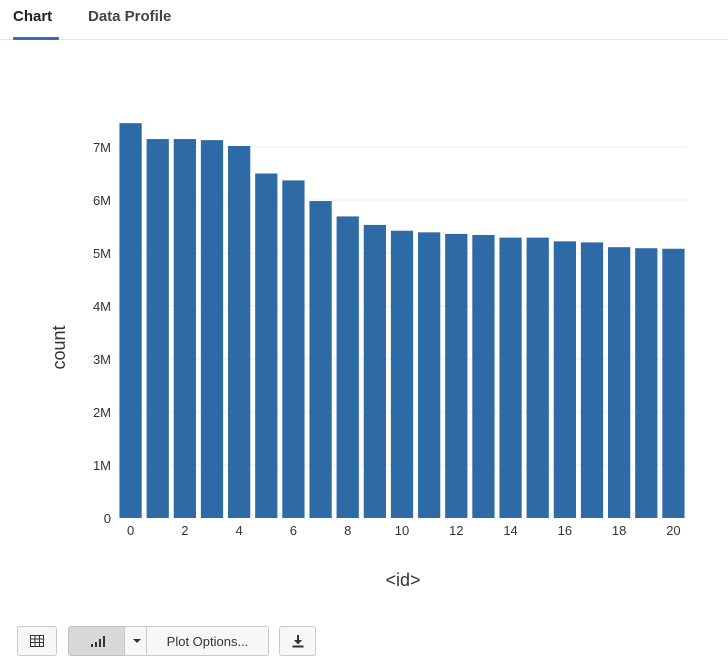  What do you see at coordinates (565, 530) in the screenshot?
I see `x-tick-label: 16` at bounding box center [565, 530].